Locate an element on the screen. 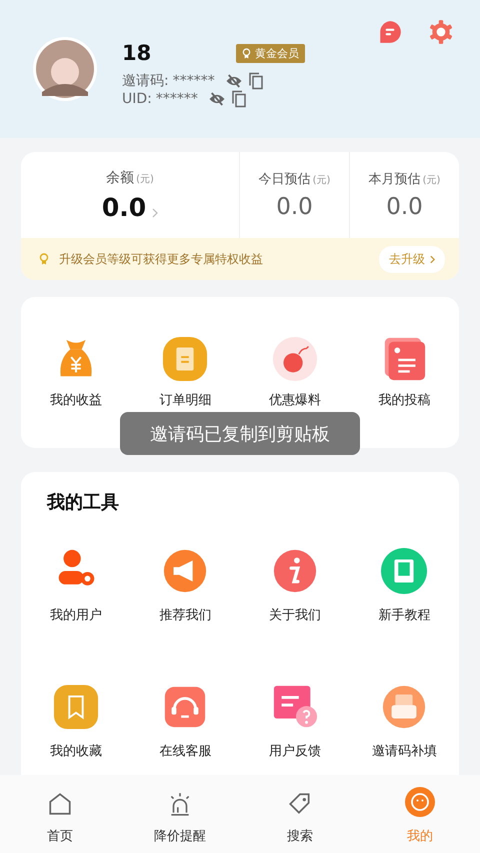 This screenshot has height=853, width=480. tool-item: 在线客服 is located at coordinates (185, 722).